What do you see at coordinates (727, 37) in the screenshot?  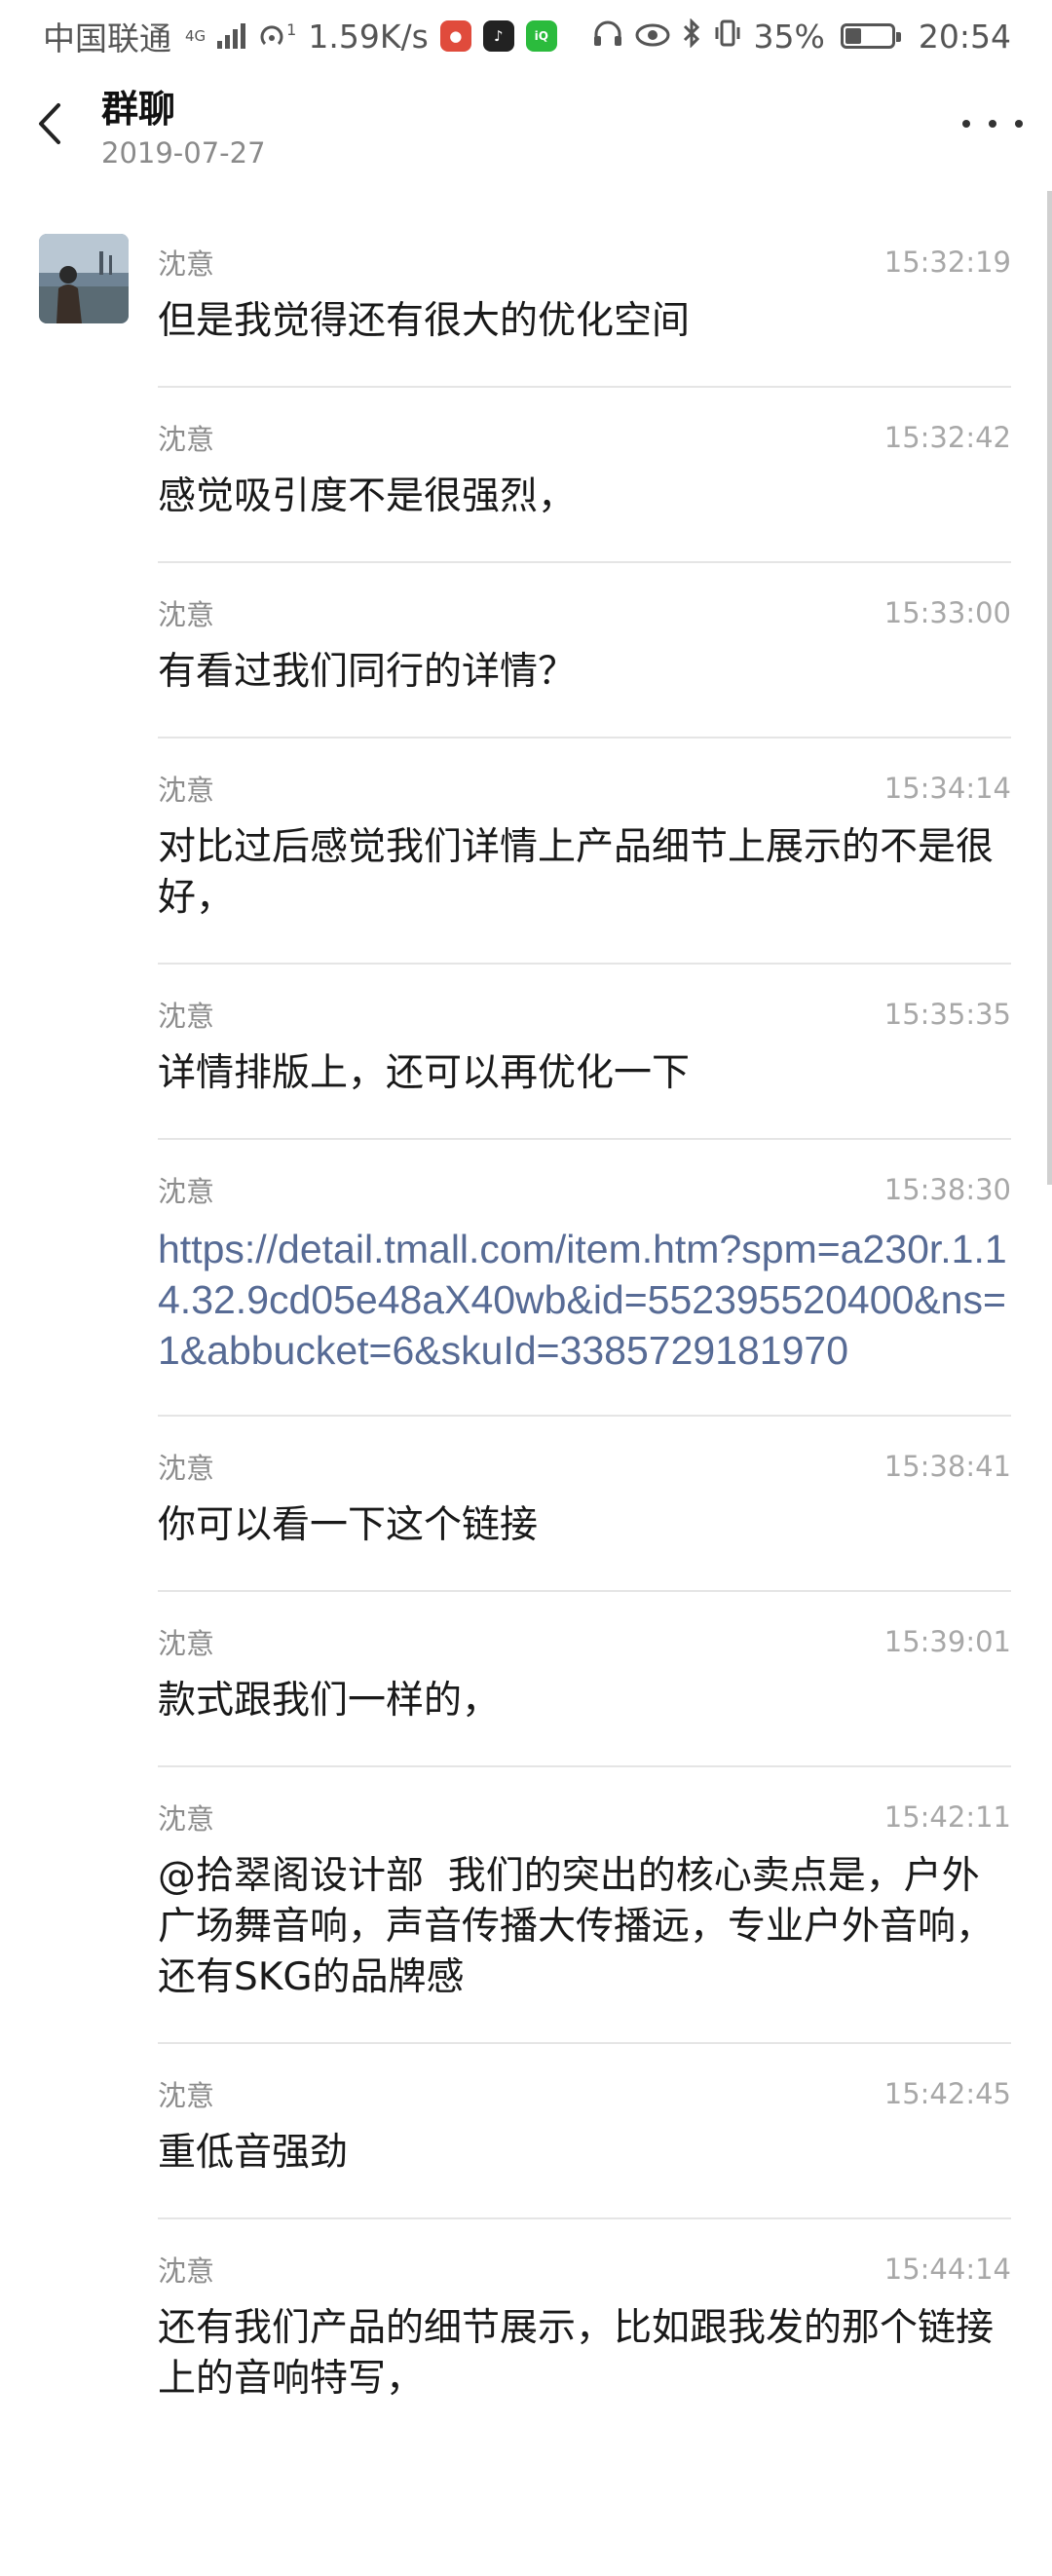 I see `vibrate-icon` at bounding box center [727, 37].